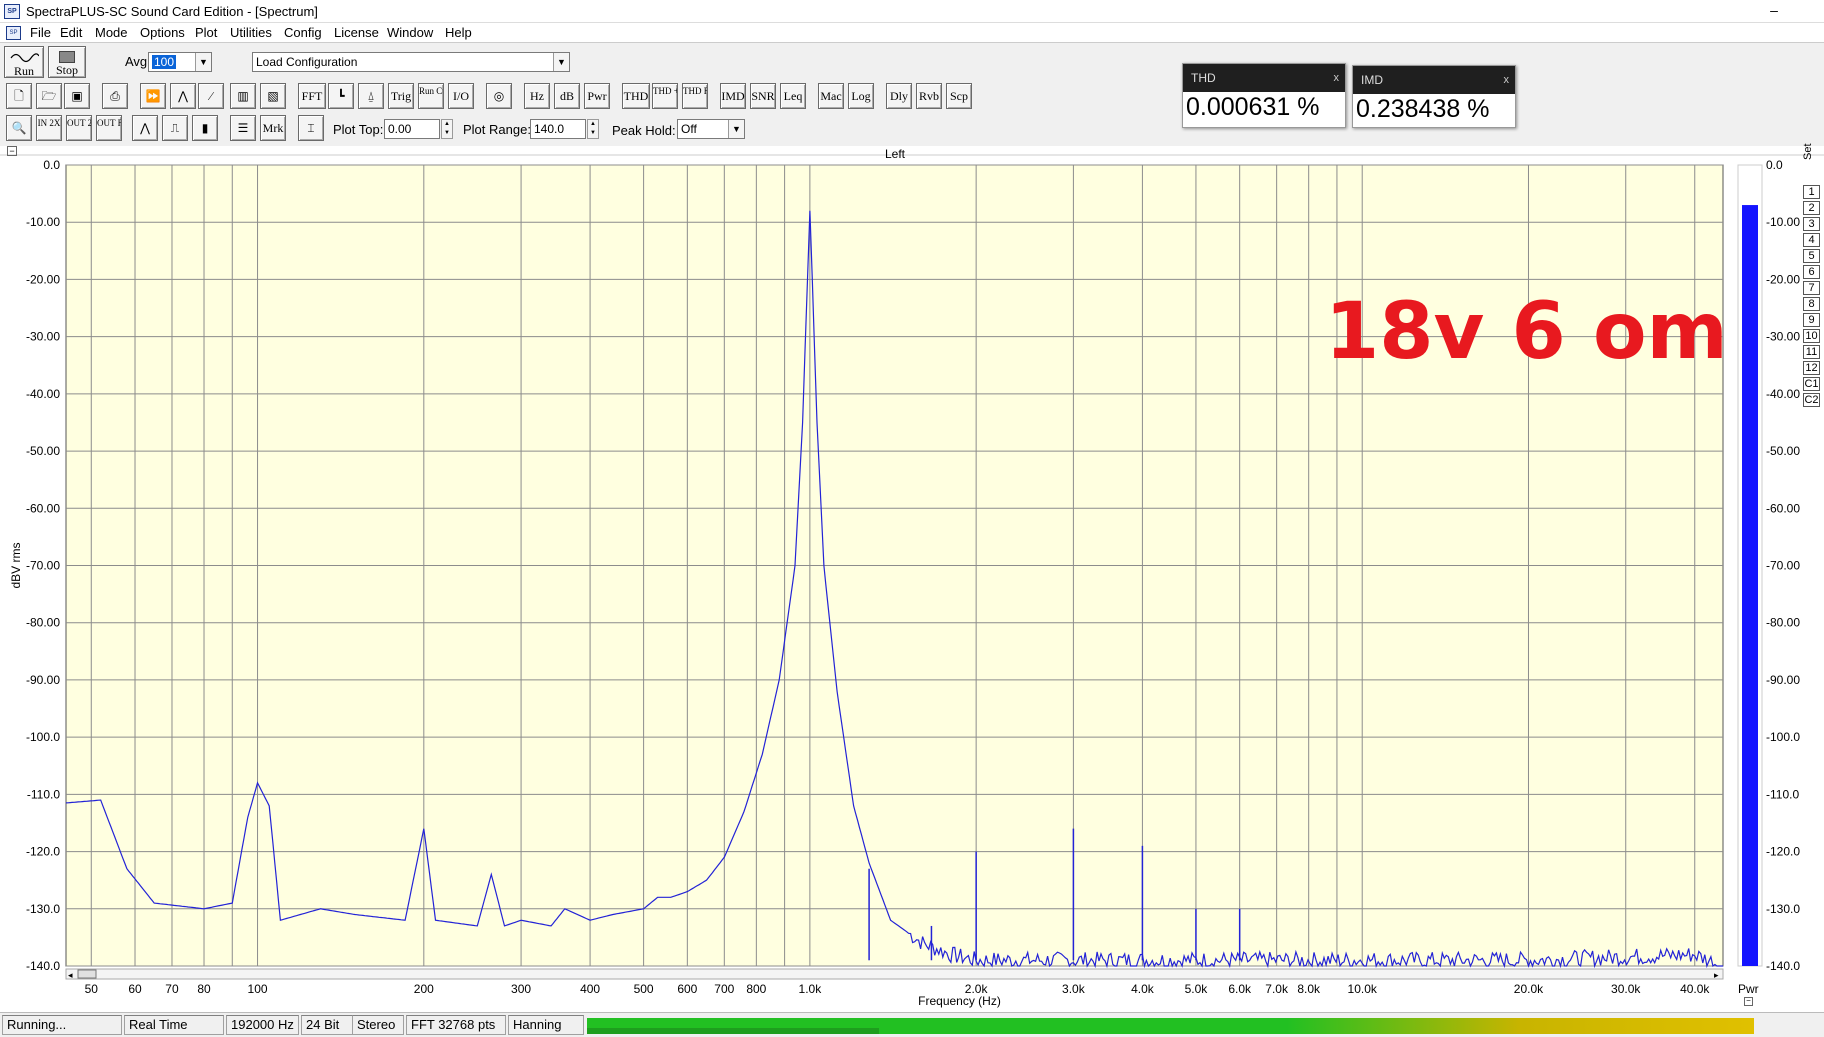 The height and width of the screenshot is (1037, 1824). What do you see at coordinates (1811, 256) in the screenshot?
I see `channel-select-5: 5` at bounding box center [1811, 256].